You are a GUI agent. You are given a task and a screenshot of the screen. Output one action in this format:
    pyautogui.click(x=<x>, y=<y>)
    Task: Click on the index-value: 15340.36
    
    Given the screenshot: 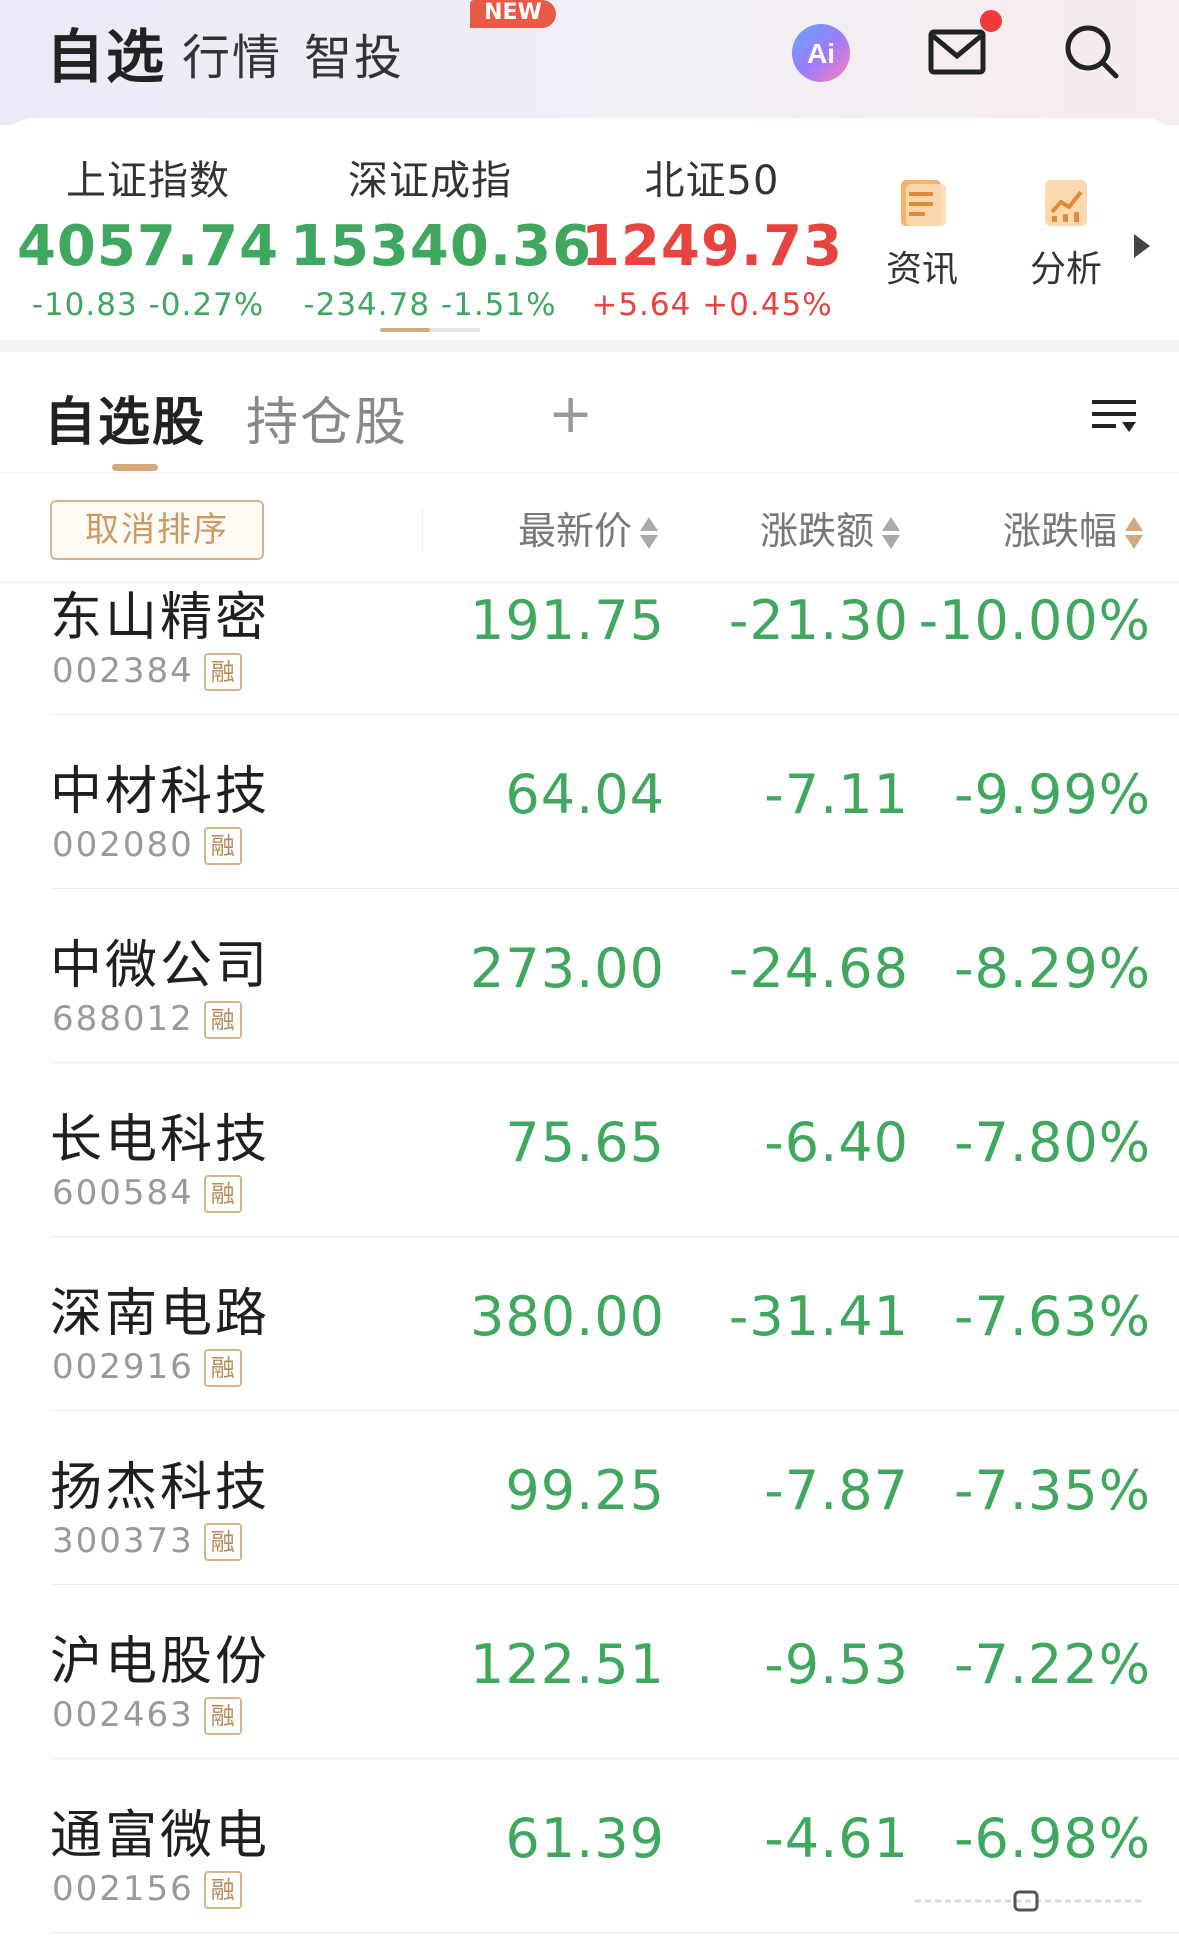 What is the action you would take?
    pyautogui.click(x=441, y=246)
    